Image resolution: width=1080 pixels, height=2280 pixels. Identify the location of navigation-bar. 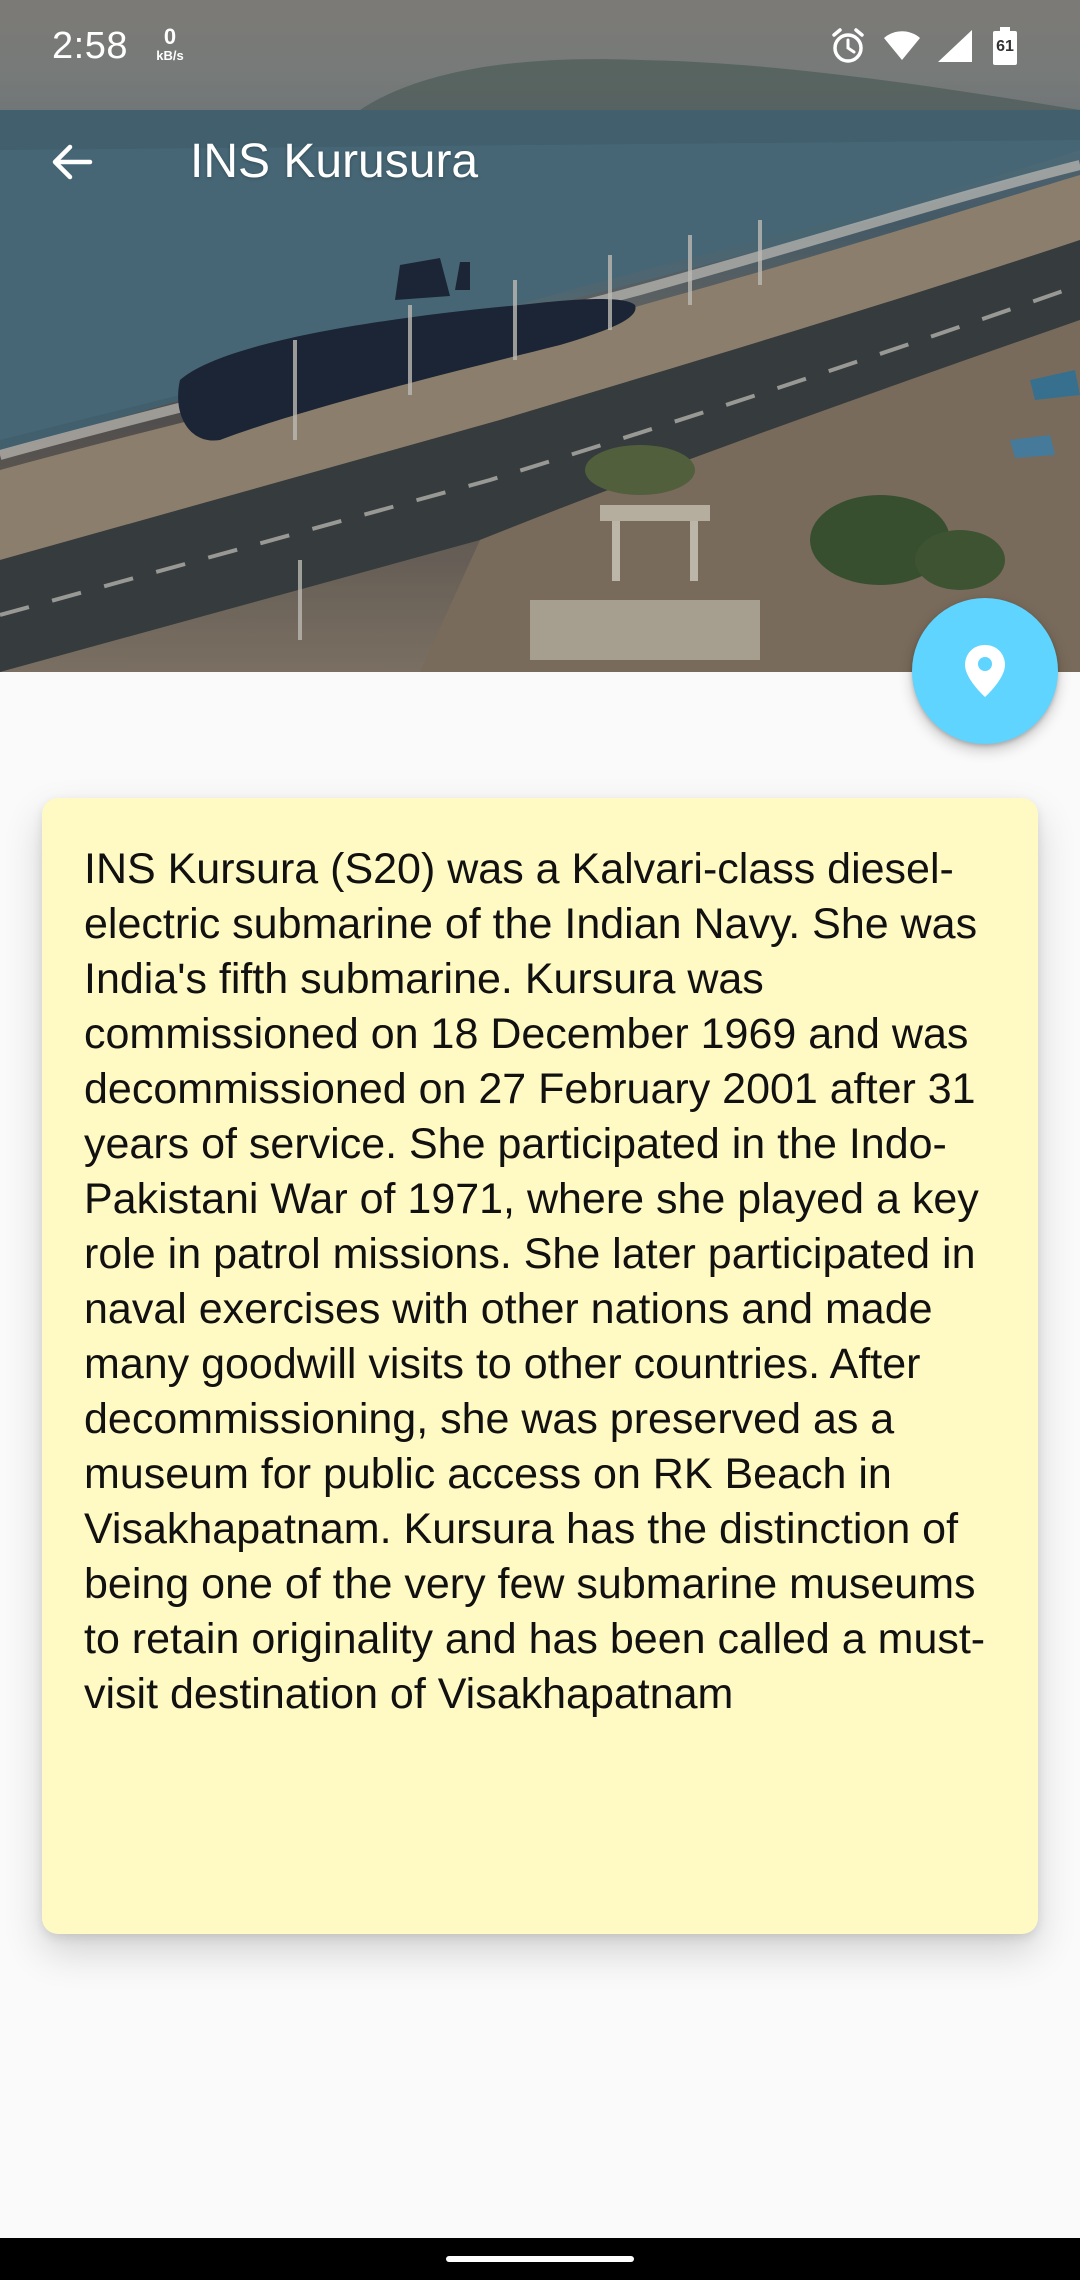
(540, 2259).